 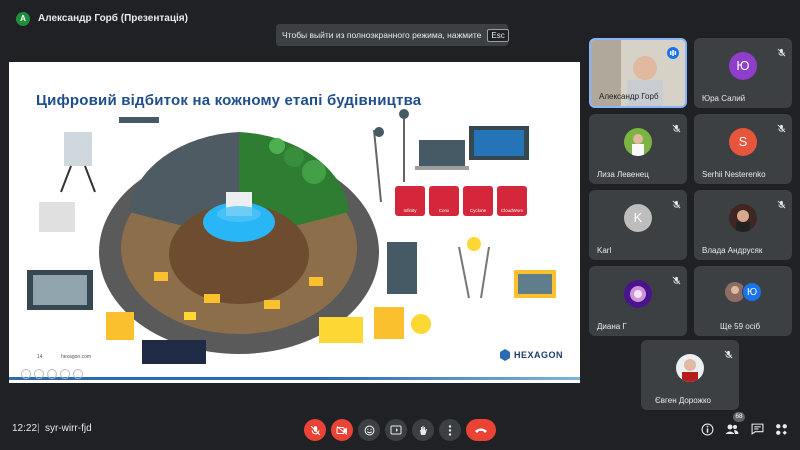 I want to click on participant-tile: S Serhii Nesterenko, so click(x=743, y=149).